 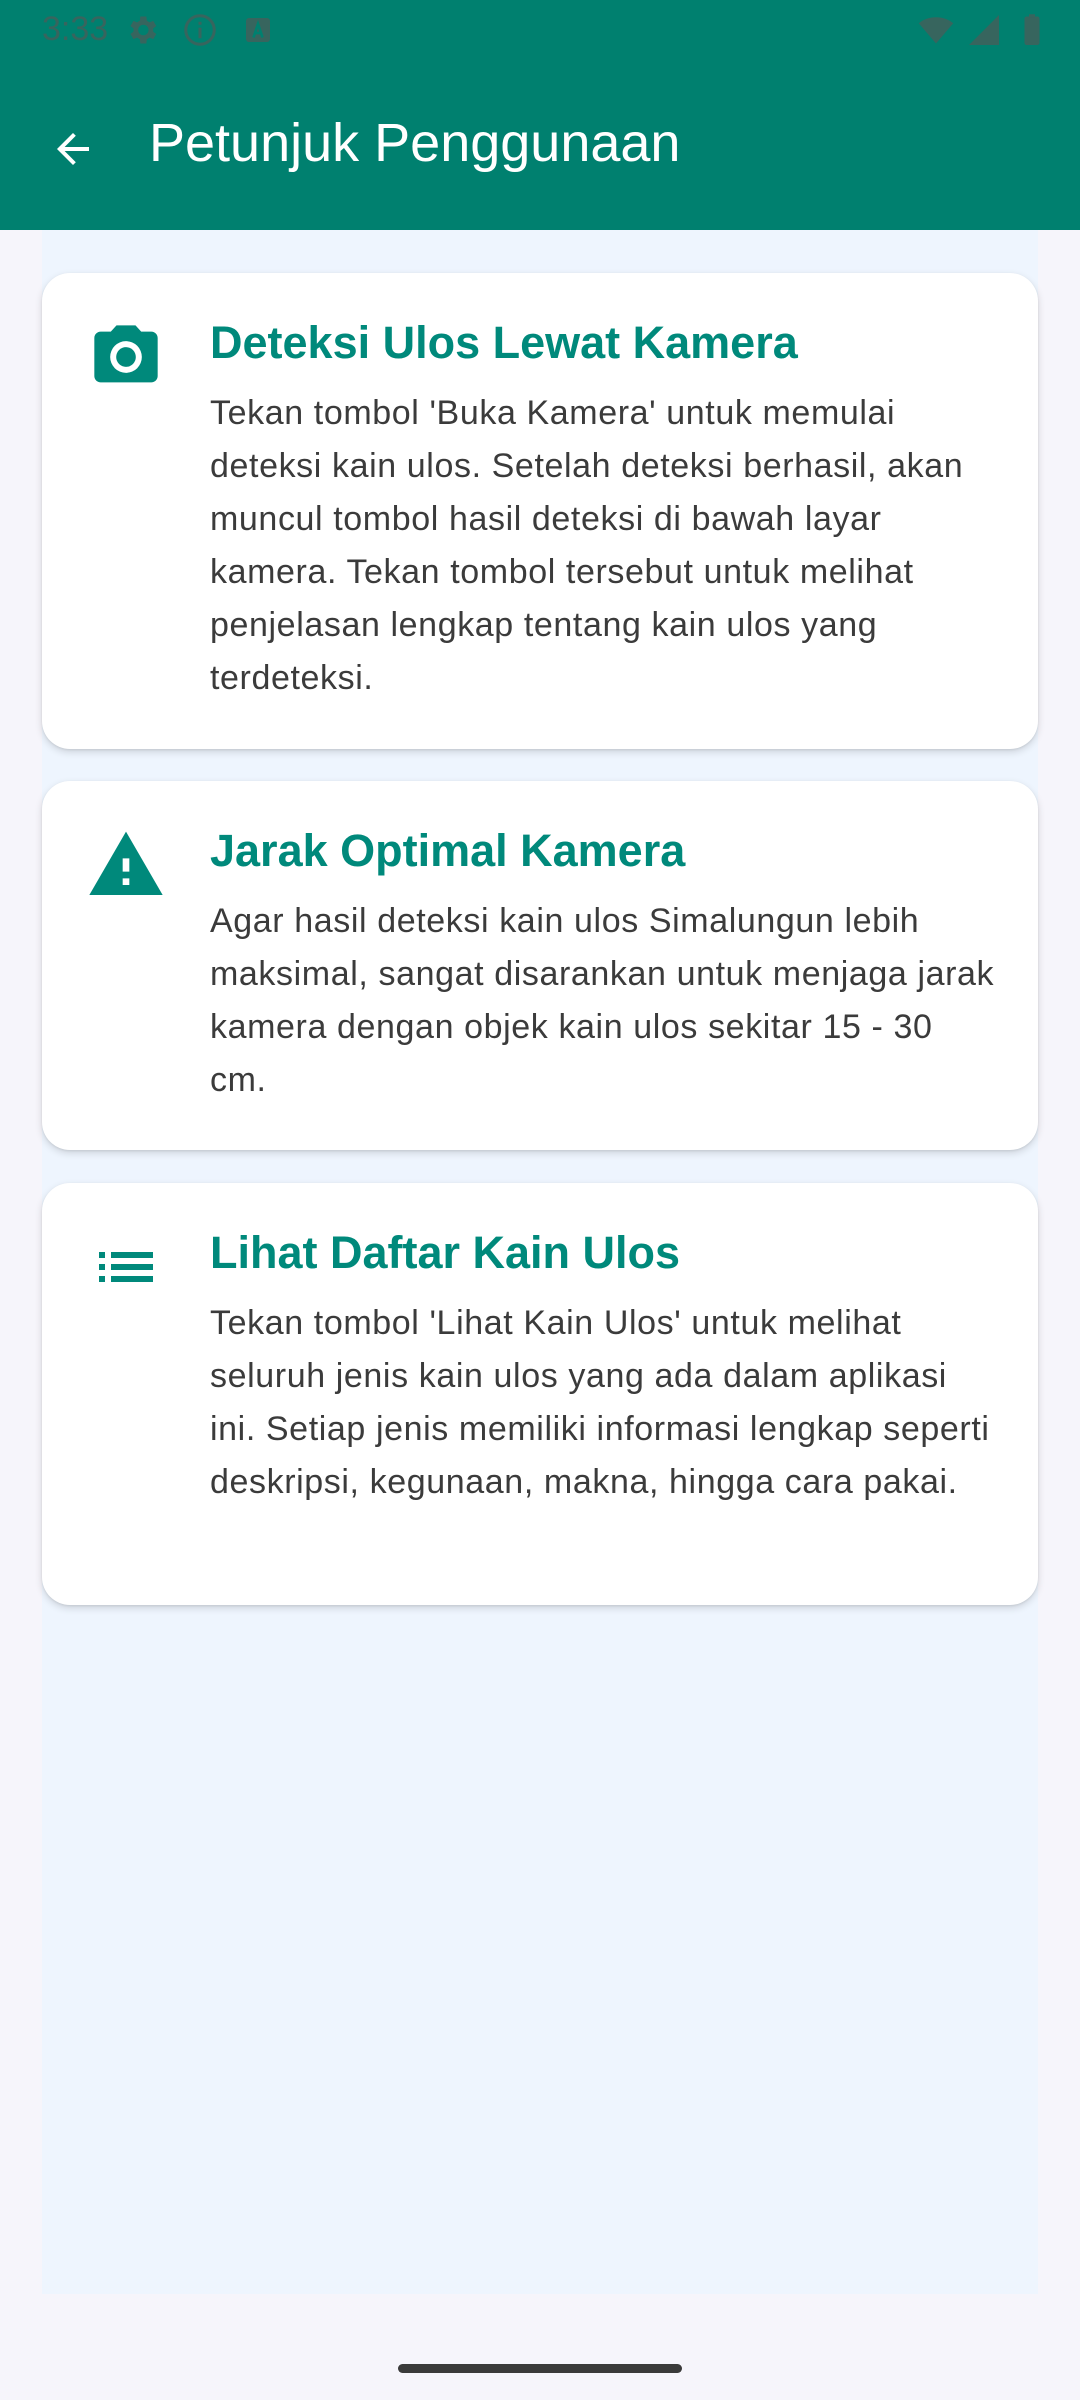 I want to click on app-a-icon, so click(x=258, y=30).